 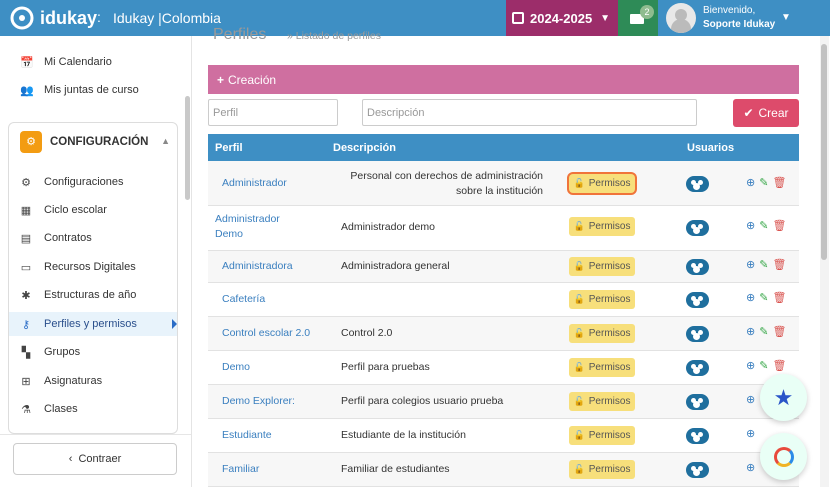 What do you see at coordinates (388, 227) in the screenshot?
I see `profile-description: Administrador demo` at bounding box center [388, 227].